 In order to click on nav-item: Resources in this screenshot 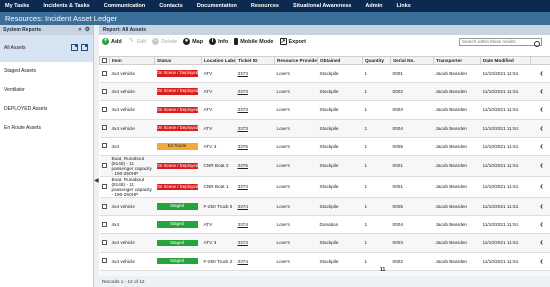, I will do `click(265, 6)`.